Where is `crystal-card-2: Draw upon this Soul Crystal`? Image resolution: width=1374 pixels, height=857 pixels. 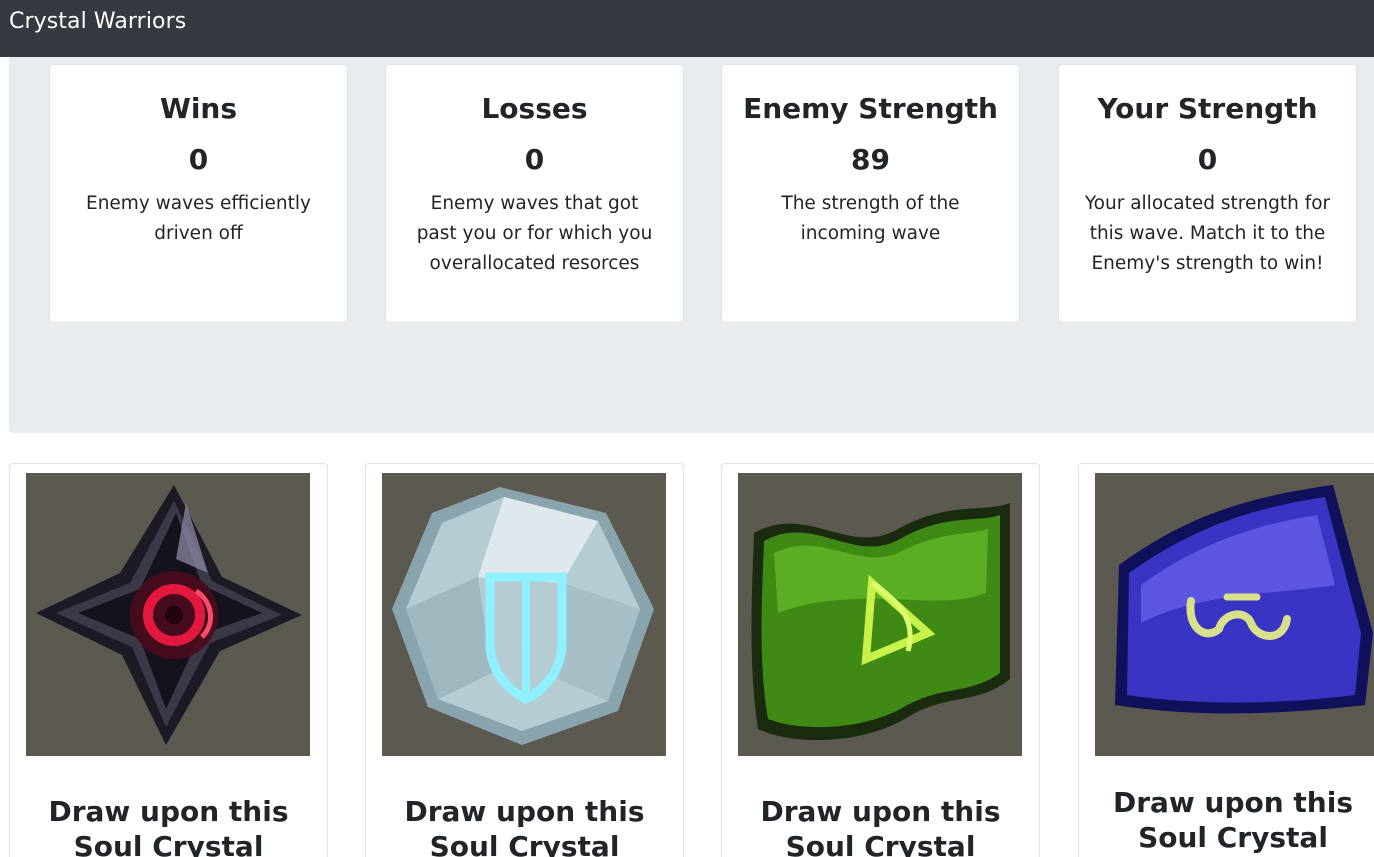
crystal-card-2: Draw upon this Soul Crystal is located at coordinates (524, 660).